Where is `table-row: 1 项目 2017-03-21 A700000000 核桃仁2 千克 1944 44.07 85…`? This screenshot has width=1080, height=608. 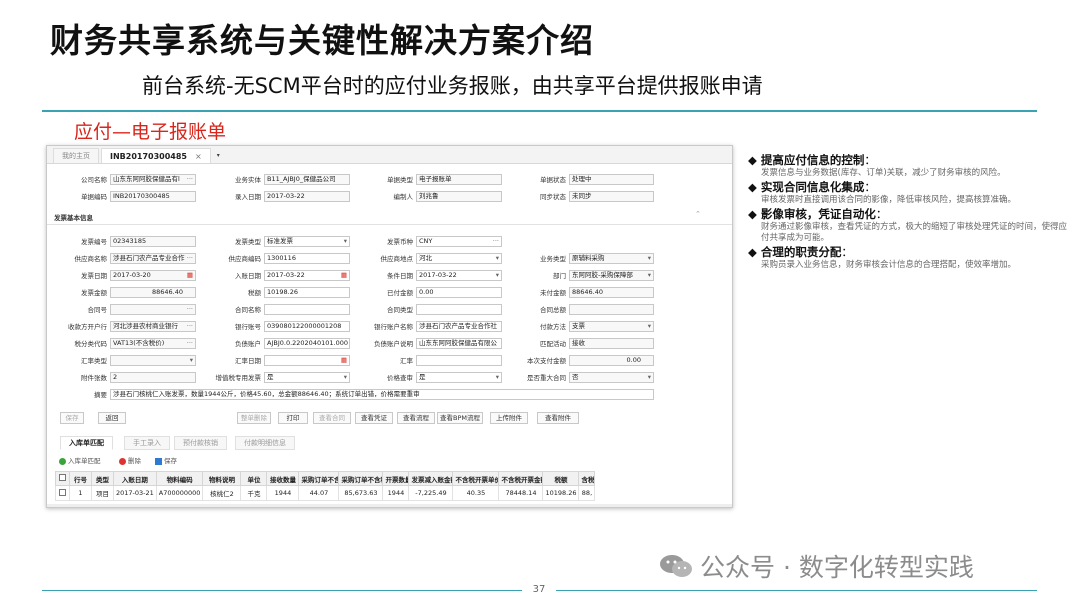
table-row: 1 项目 2017-03-21 A700000000 核桃仁2 千克 1944 44.07 85… is located at coordinates (325, 493).